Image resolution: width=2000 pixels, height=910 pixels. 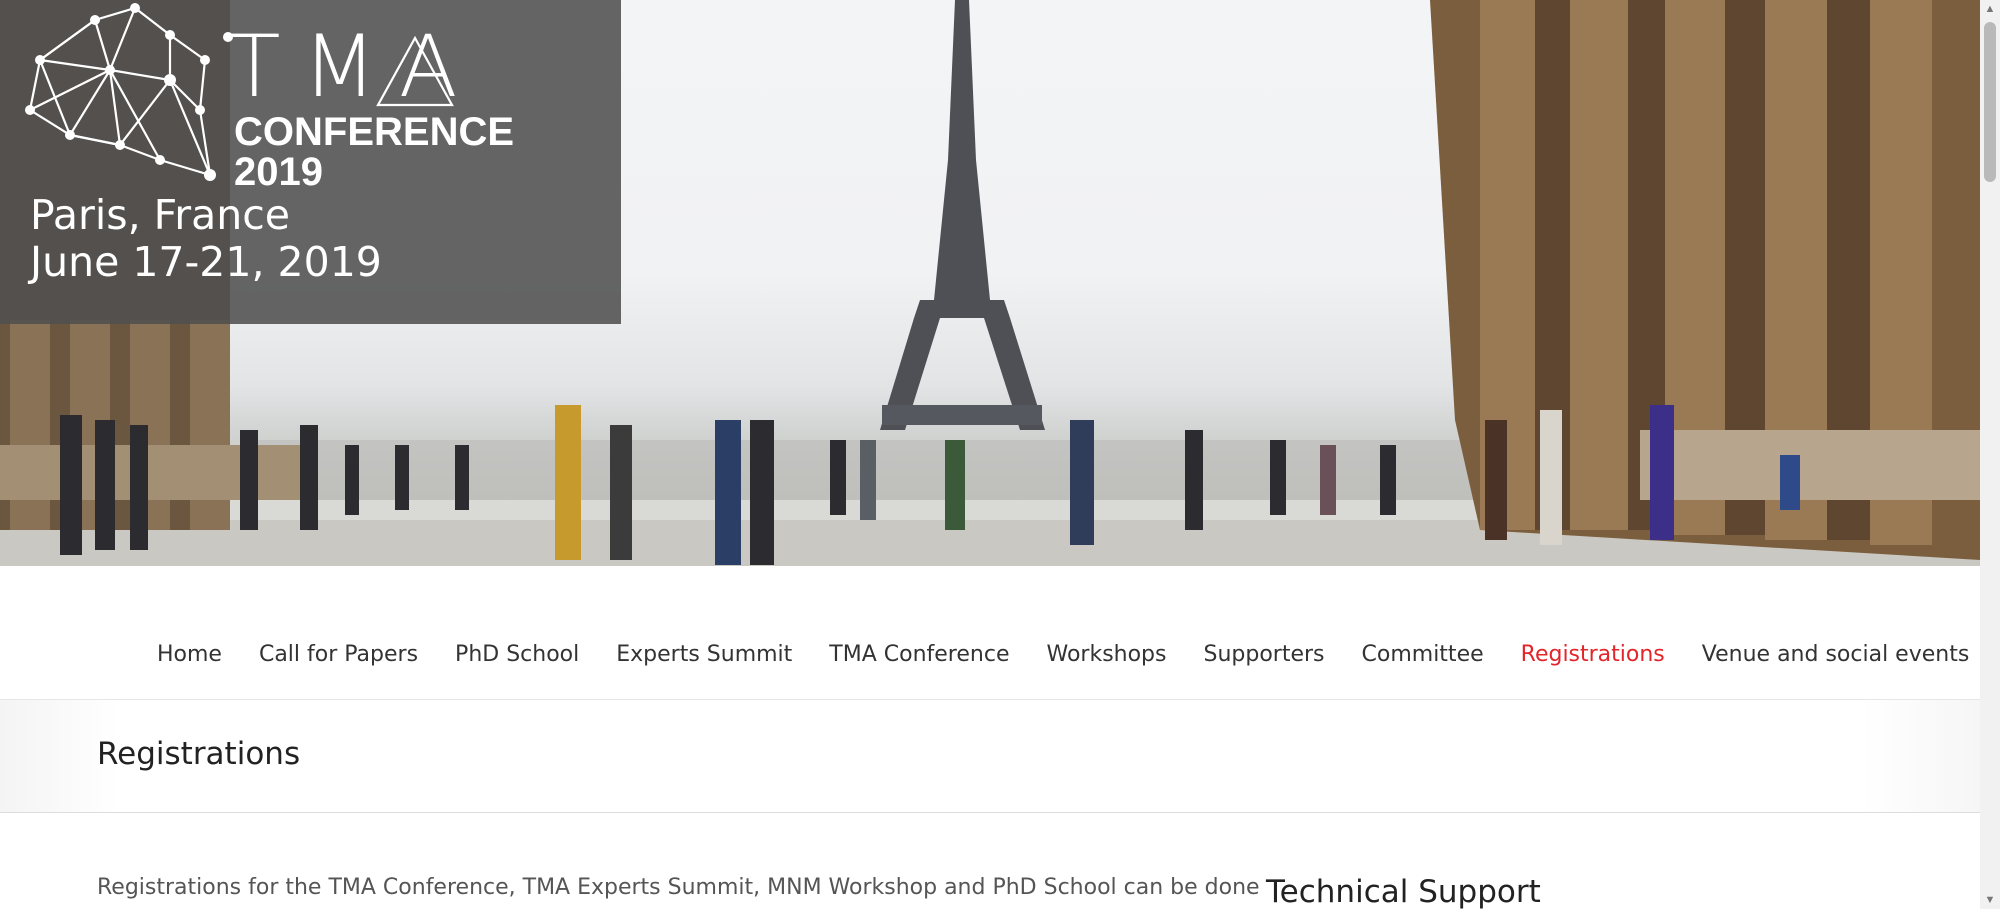 What do you see at coordinates (1990, 9) in the screenshot?
I see `scroll-up-arrow-icon: ▲` at bounding box center [1990, 9].